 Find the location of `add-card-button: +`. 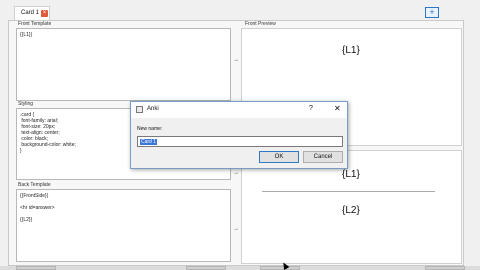

add-card-button: + is located at coordinates (432, 12).